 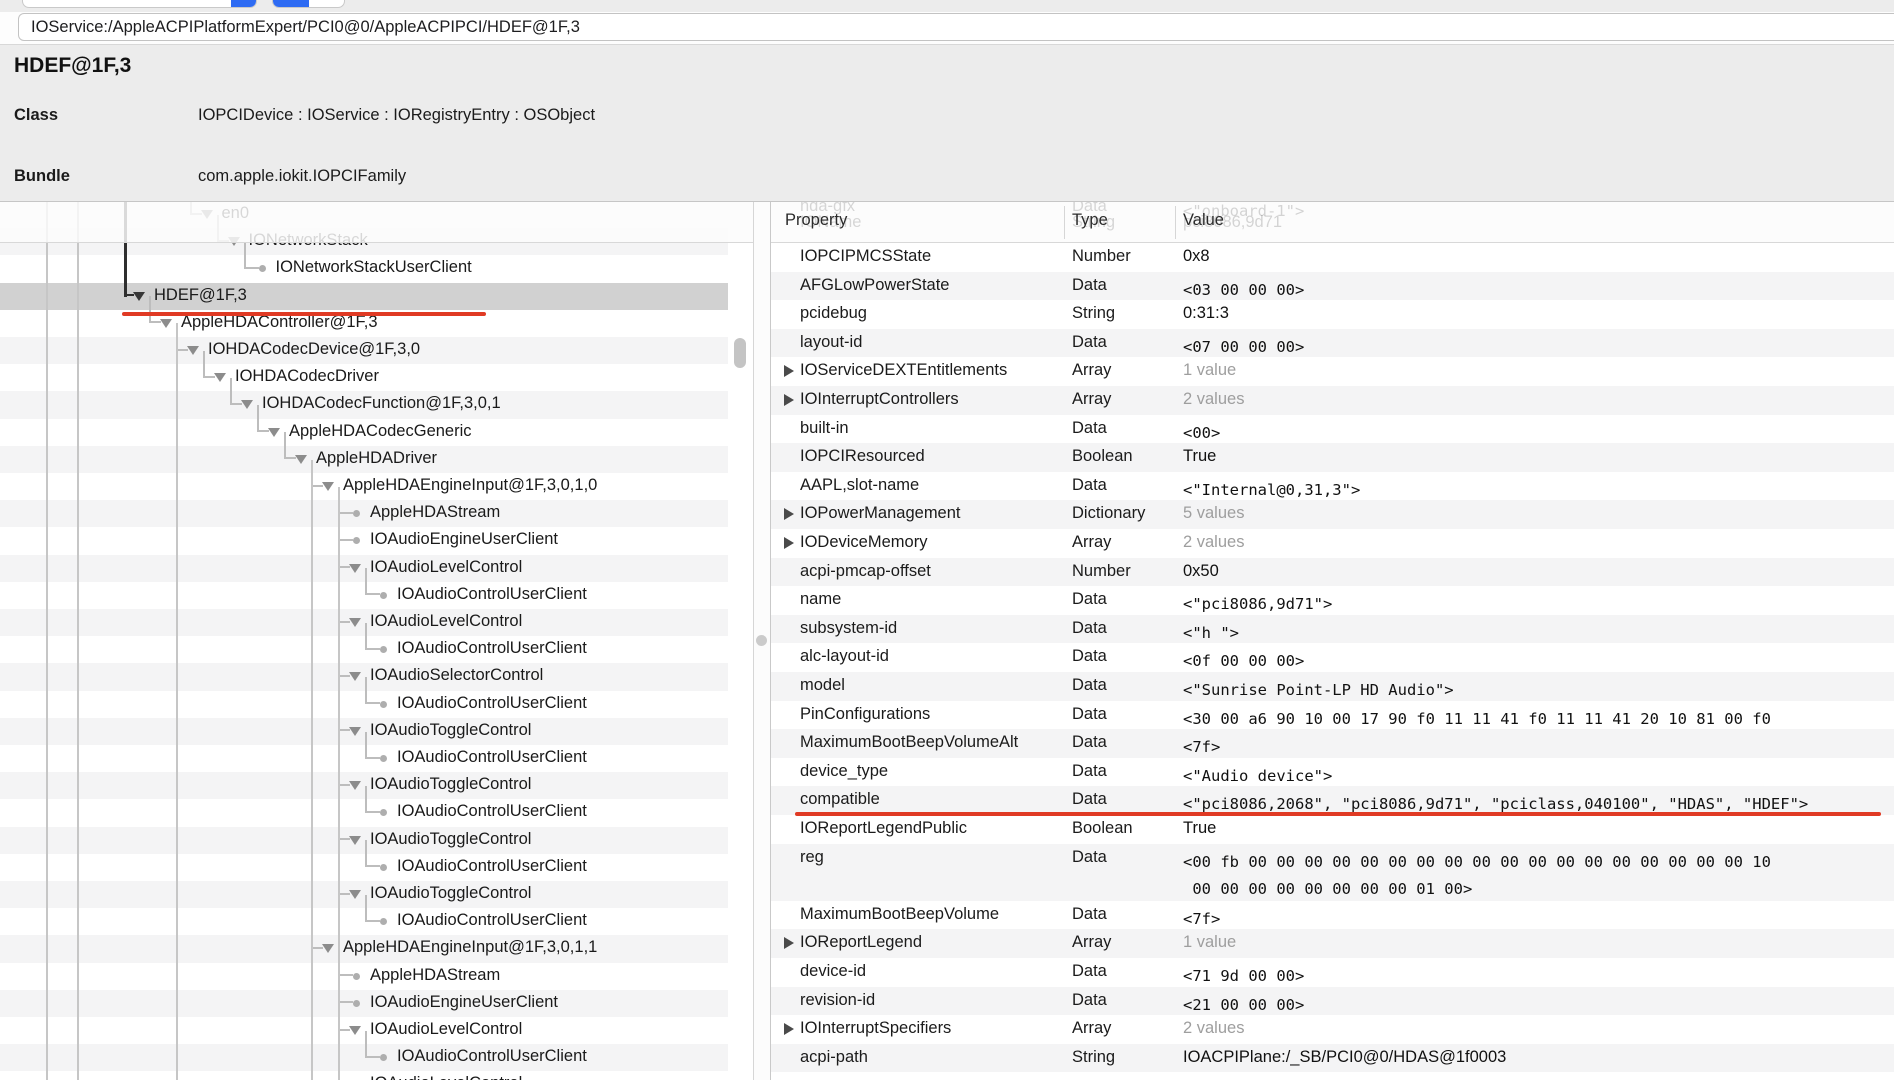 What do you see at coordinates (1332, 486) in the screenshot?
I see `property-row: AAPL,slot-name Data <"Internal@0,31,3">` at bounding box center [1332, 486].